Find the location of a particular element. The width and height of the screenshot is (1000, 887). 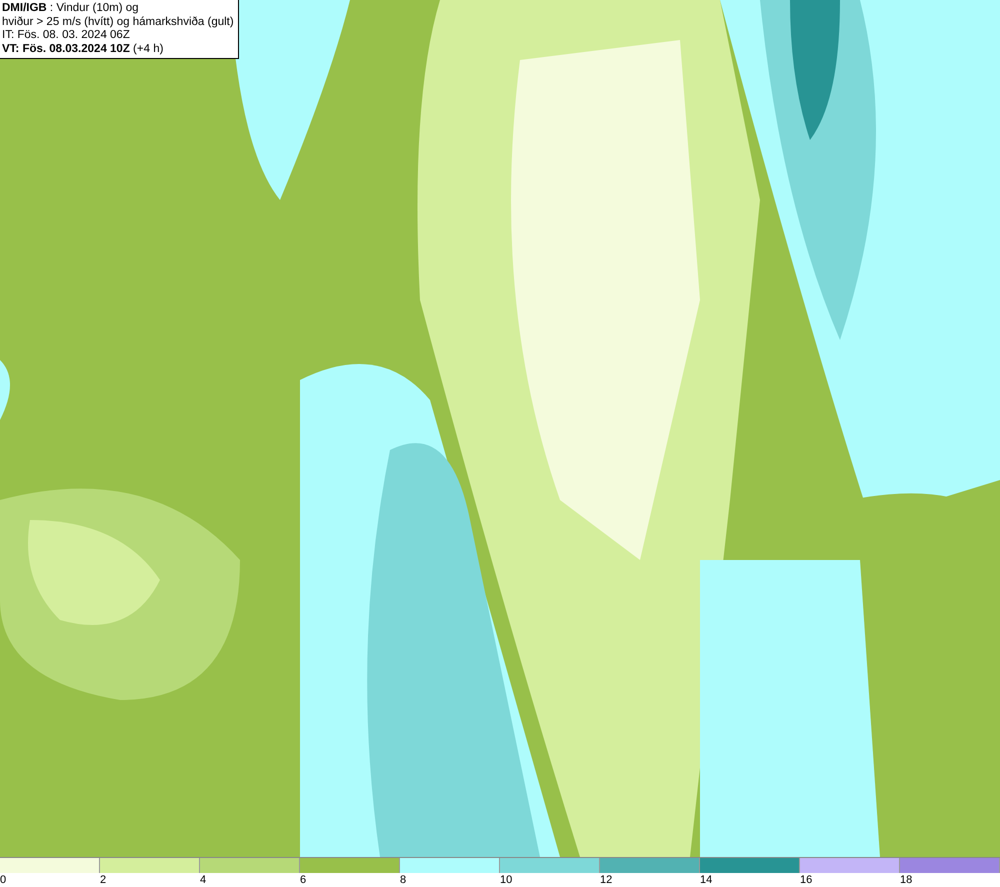

legend-tick-label: 18 is located at coordinates (906, 880).